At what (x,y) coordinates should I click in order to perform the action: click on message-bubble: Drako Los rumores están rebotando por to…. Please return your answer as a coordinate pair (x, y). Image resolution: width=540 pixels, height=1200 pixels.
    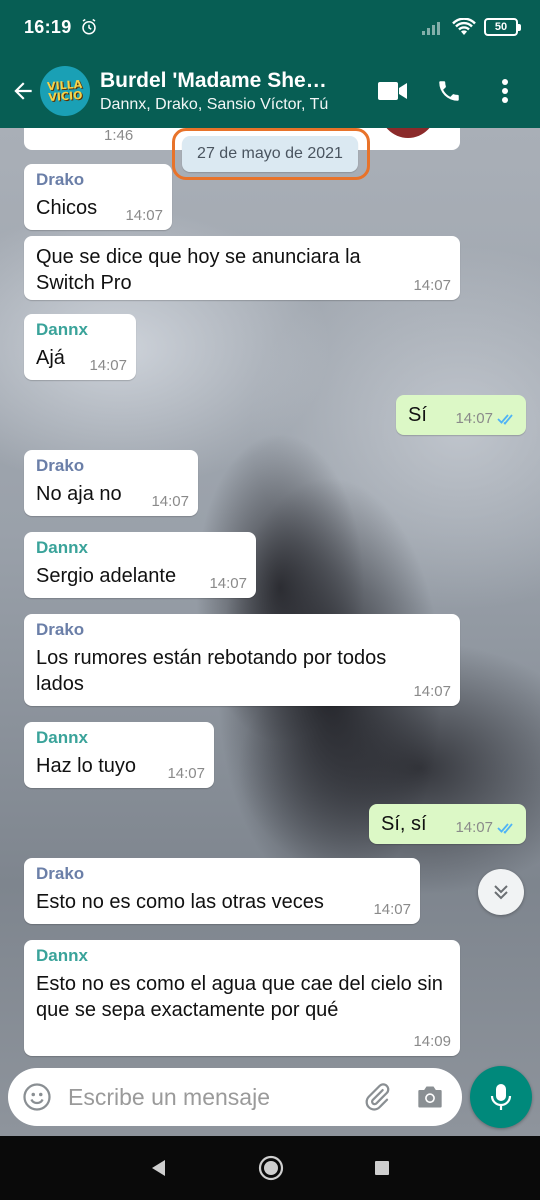
    Looking at the image, I should click on (242, 660).